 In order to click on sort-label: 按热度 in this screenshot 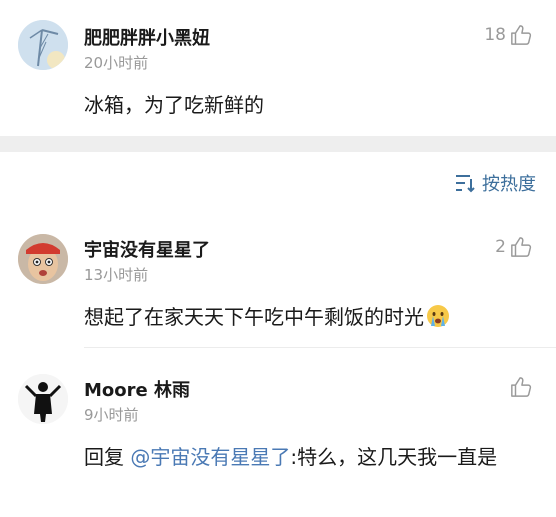, I will do `click(509, 184)`.